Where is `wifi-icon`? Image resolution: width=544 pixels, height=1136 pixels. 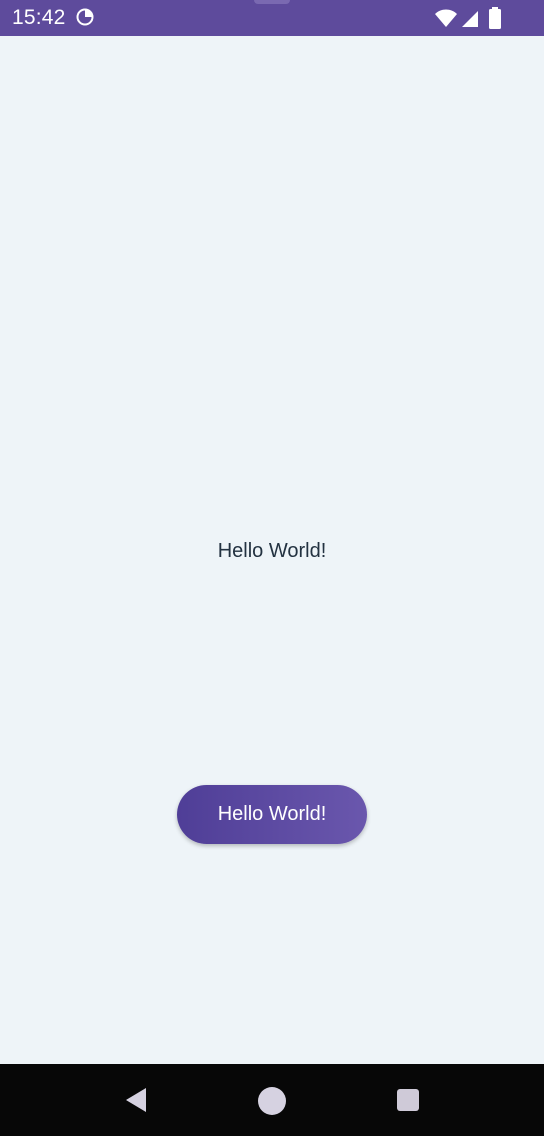 wifi-icon is located at coordinates (446, 18).